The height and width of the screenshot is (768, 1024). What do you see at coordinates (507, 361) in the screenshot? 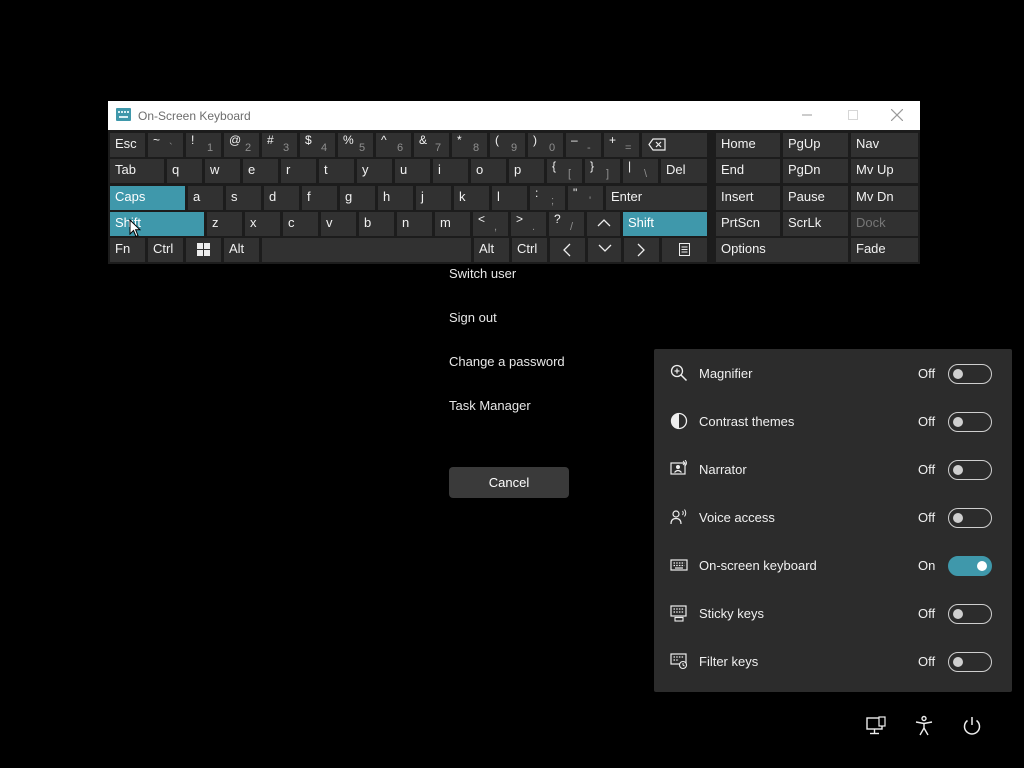
I see `change-password-link: Change a password` at bounding box center [507, 361].